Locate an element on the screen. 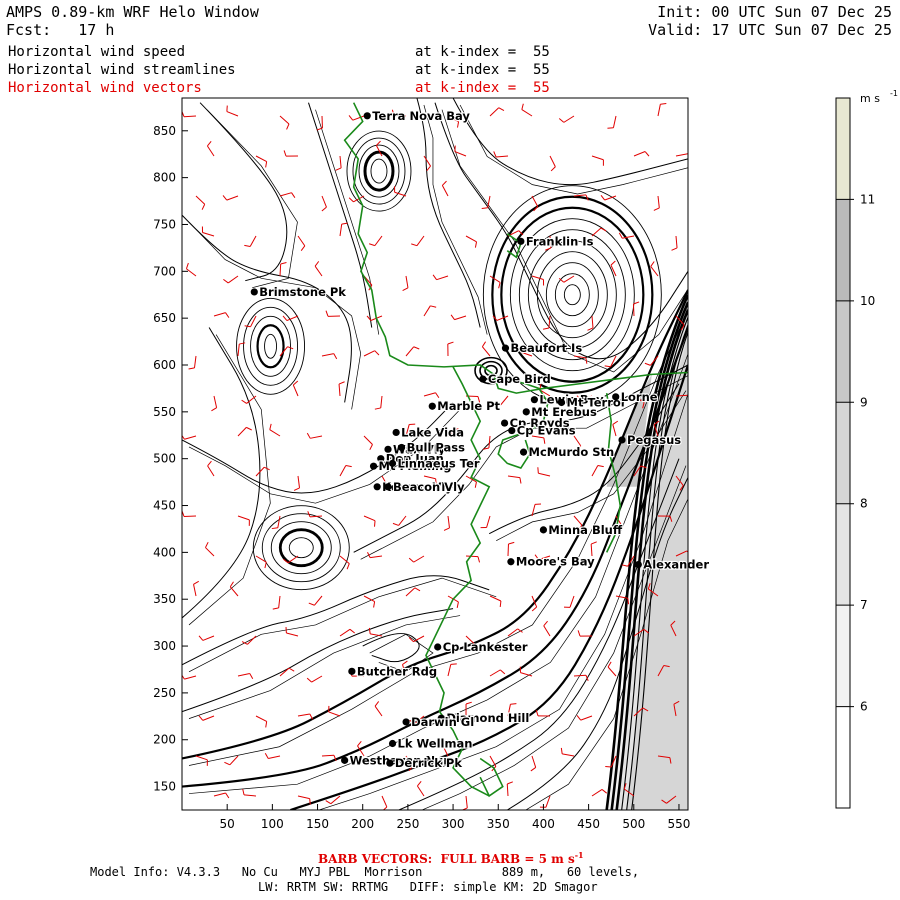 The width and height of the screenshot is (900, 900). x-tick-label: 250 is located at coordinates (407, 824).